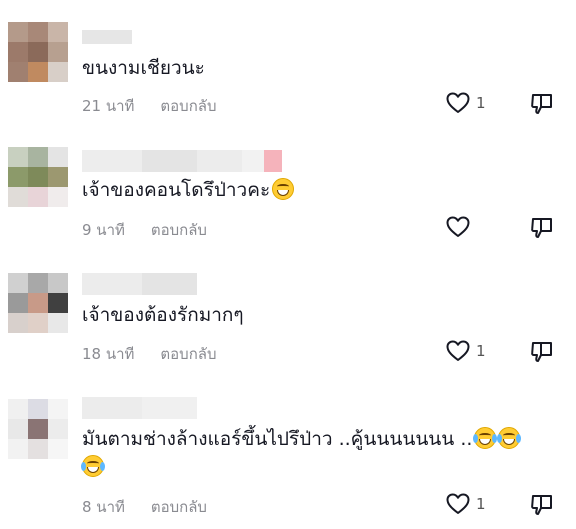 The height and width of the screenshot is (529, 576). Describe the element at coordinates (283, 189) in the screenshot. I see `grinning-face-emoji` at that location.